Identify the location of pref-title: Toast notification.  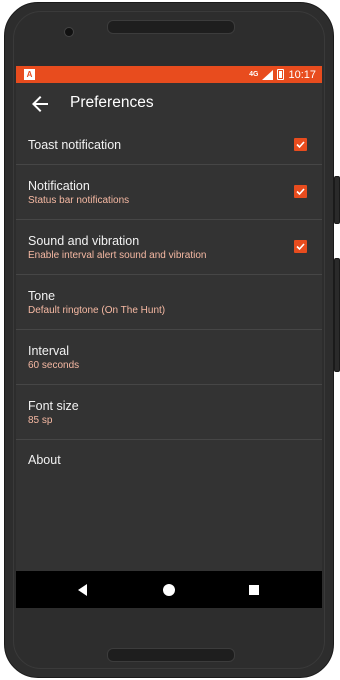
(75, 145).